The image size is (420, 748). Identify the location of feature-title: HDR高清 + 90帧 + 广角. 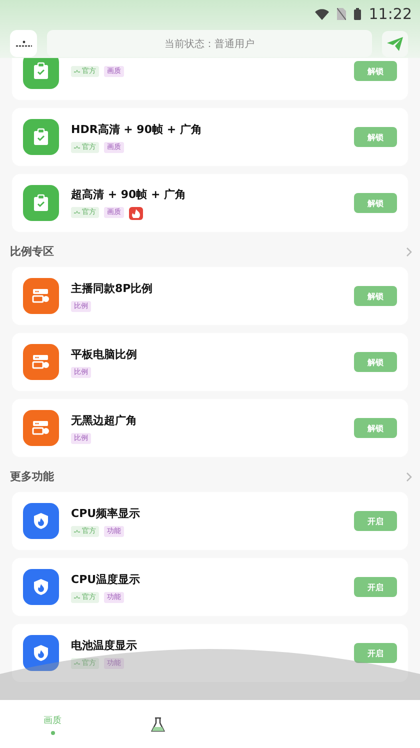
(137, 129).